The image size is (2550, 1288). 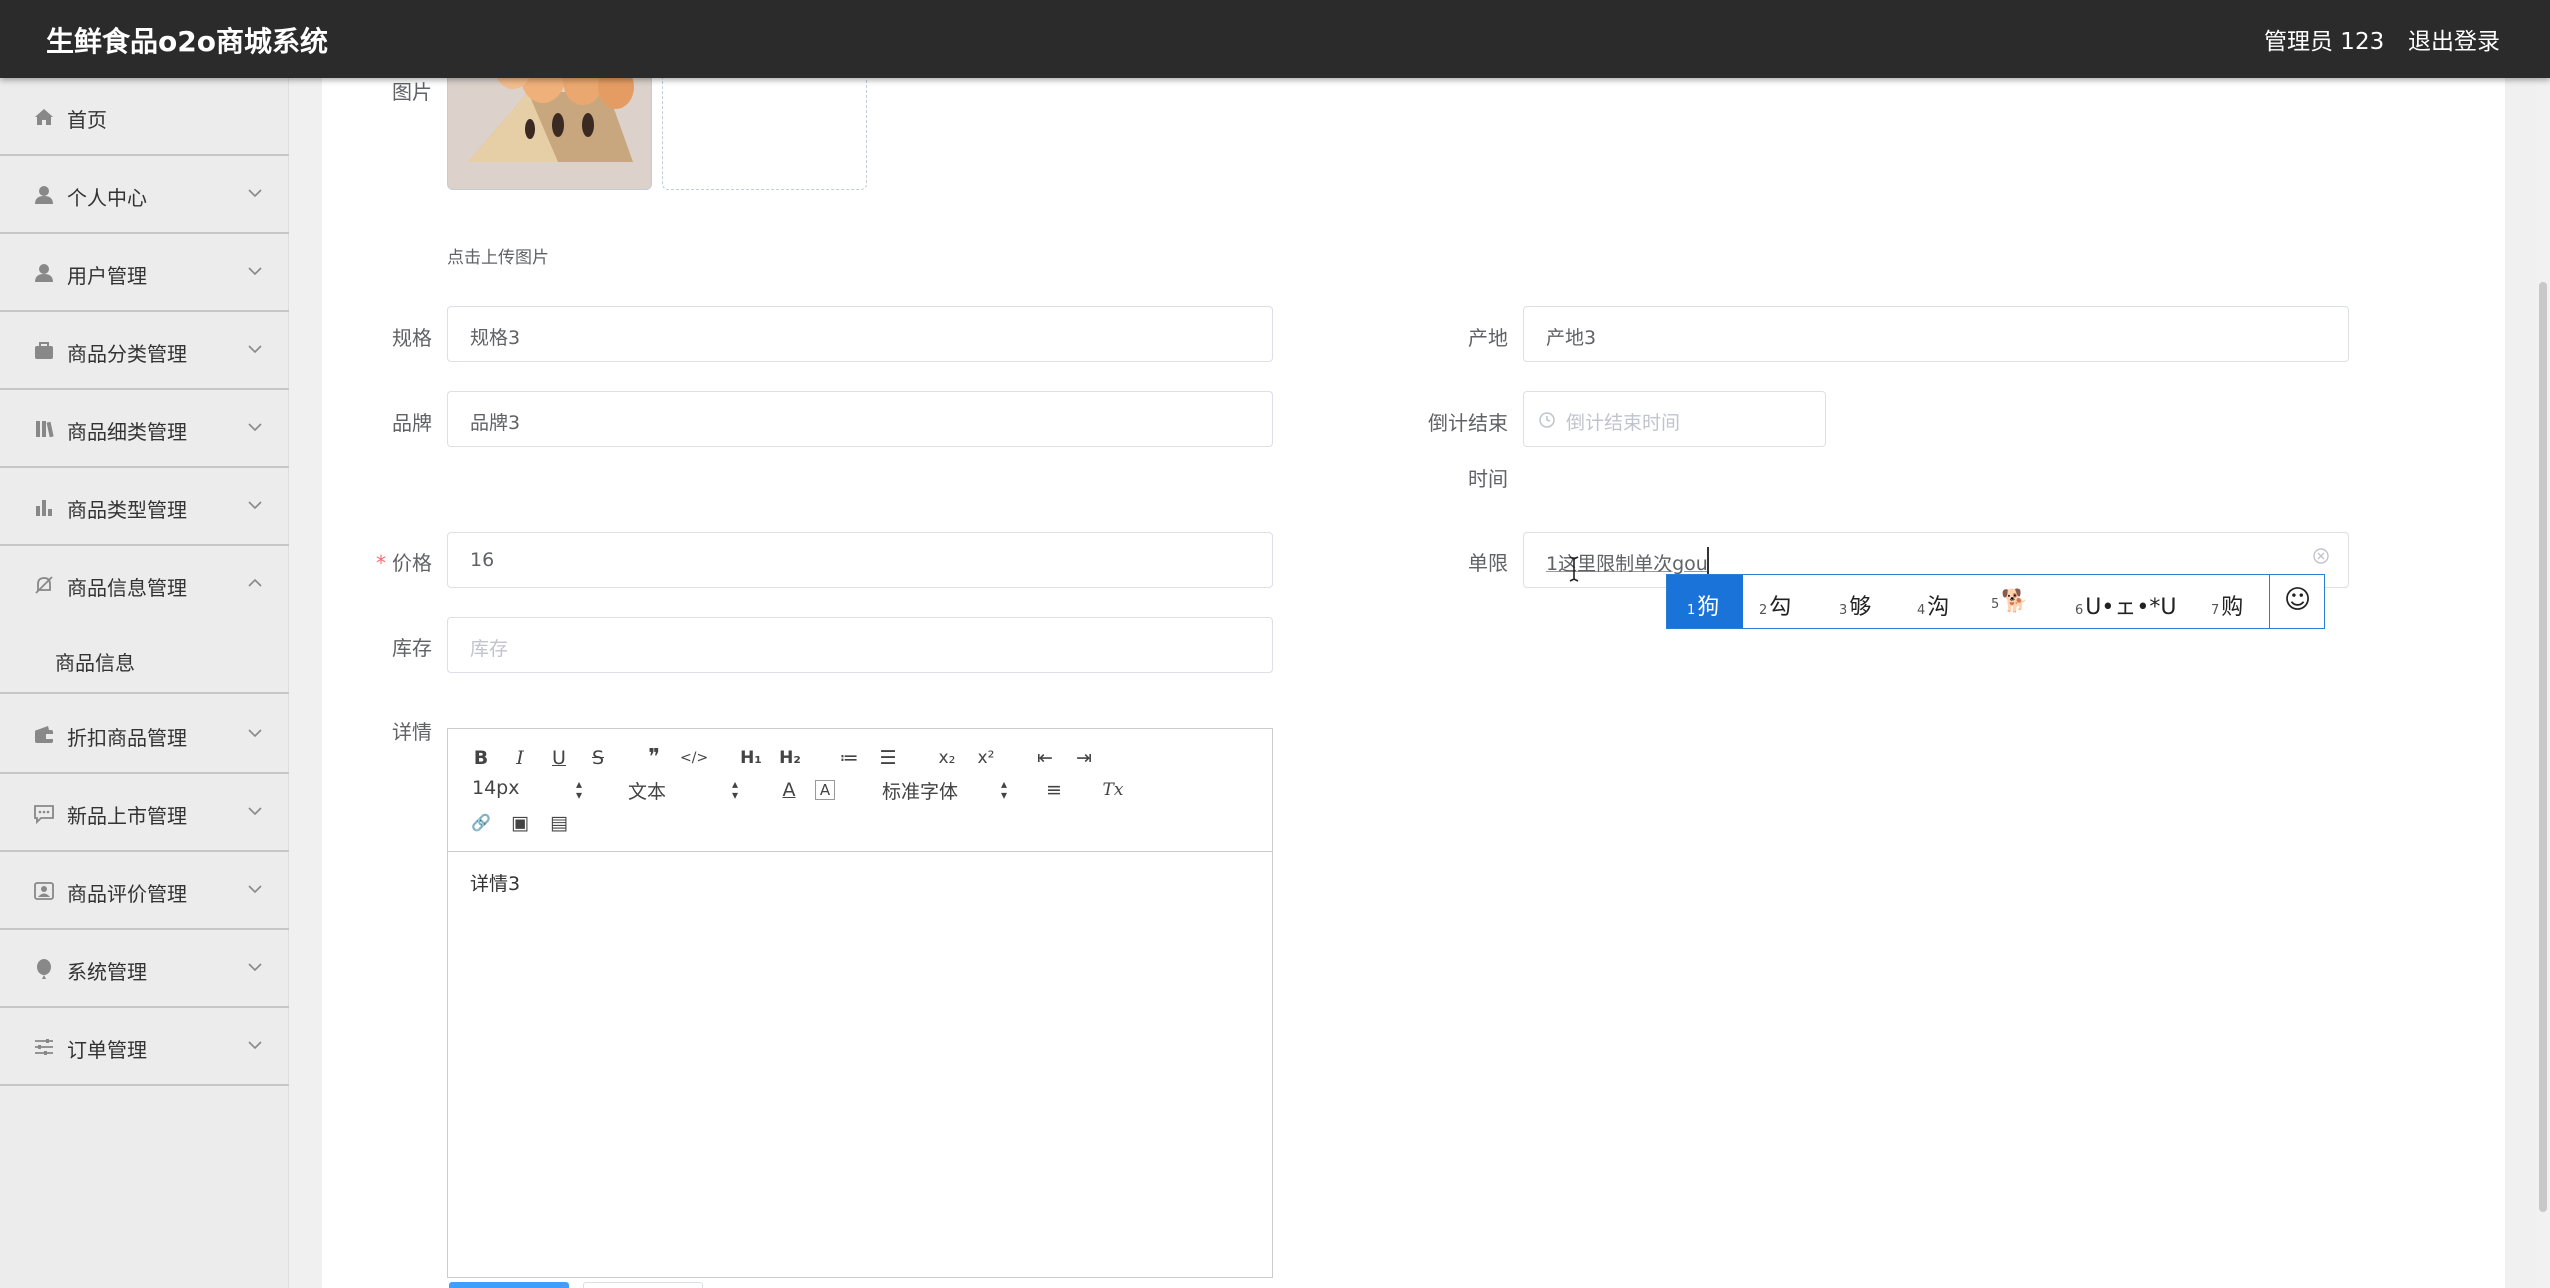 I want to click on sidebar-item-review-management: 商品评价管理, so click(x=144, y=891).